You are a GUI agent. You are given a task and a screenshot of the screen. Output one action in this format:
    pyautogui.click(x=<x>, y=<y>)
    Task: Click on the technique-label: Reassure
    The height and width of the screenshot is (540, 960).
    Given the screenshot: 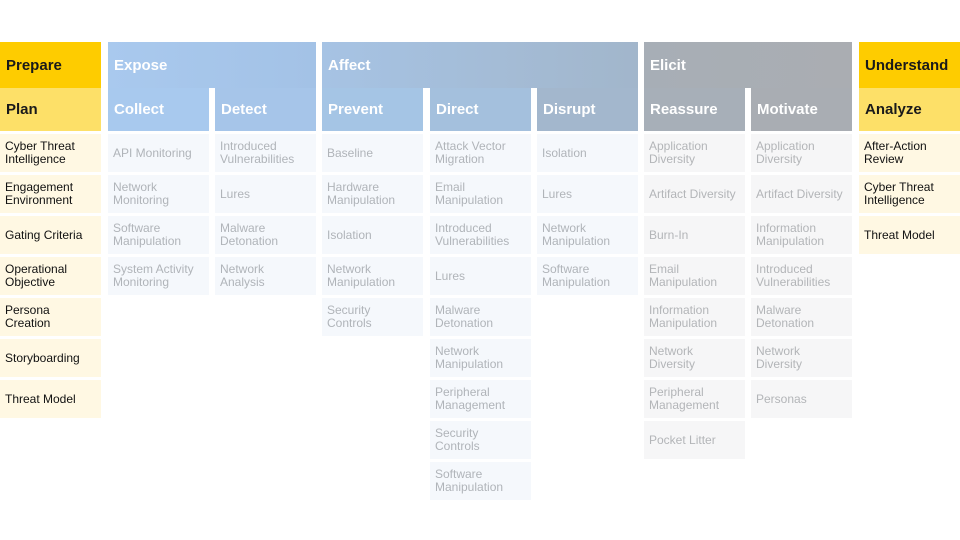 What is the action you would take?
    pyautogui.click(x=684, y=109)
    